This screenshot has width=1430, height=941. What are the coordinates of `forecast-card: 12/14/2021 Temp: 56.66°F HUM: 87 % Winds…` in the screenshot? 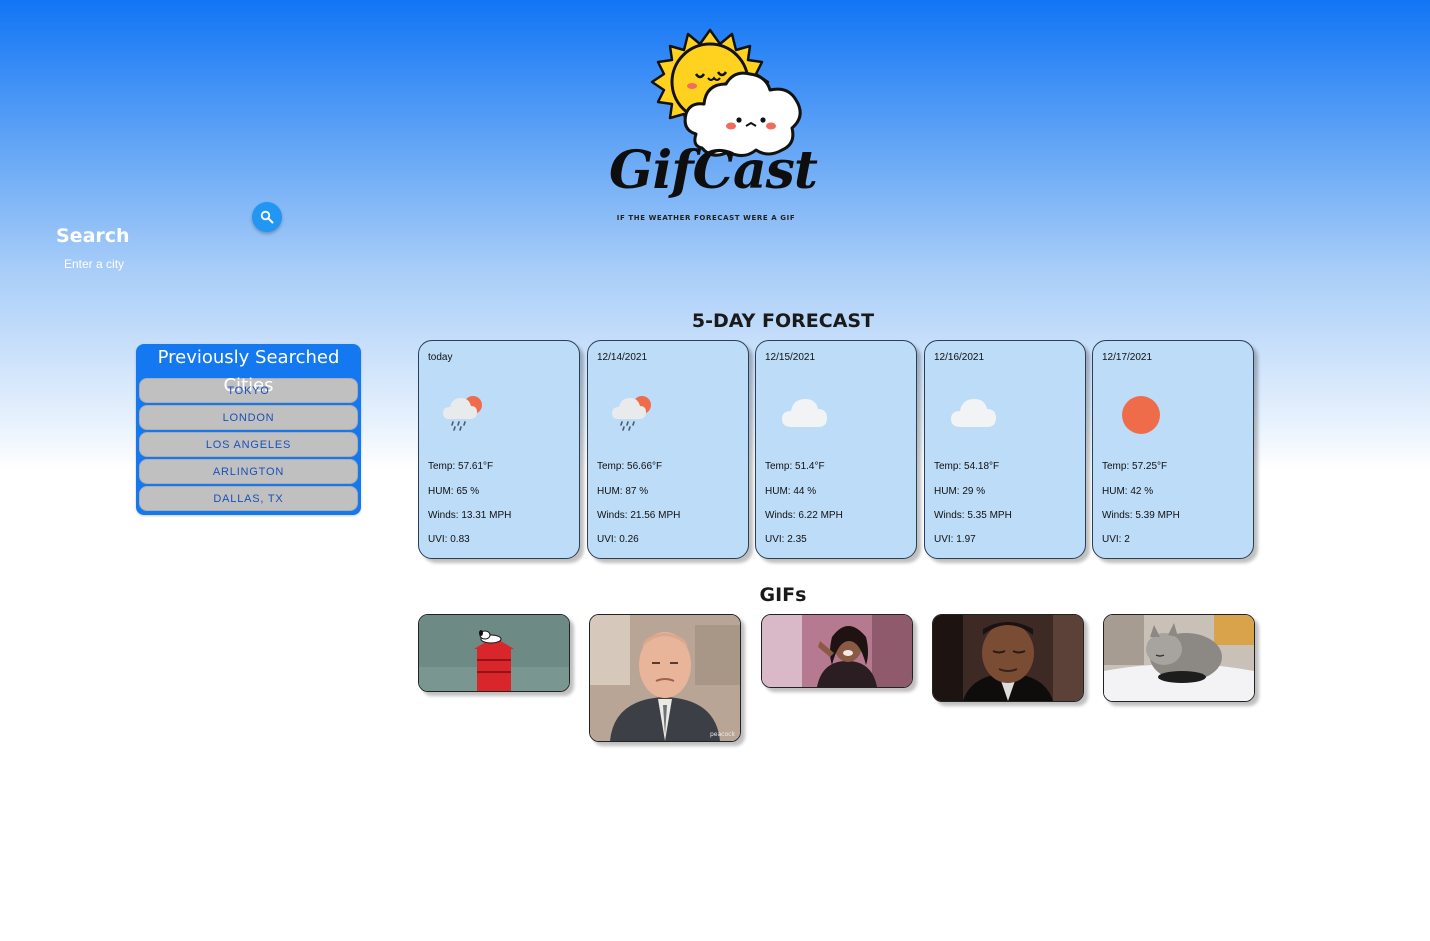 It's located at (668, 449).